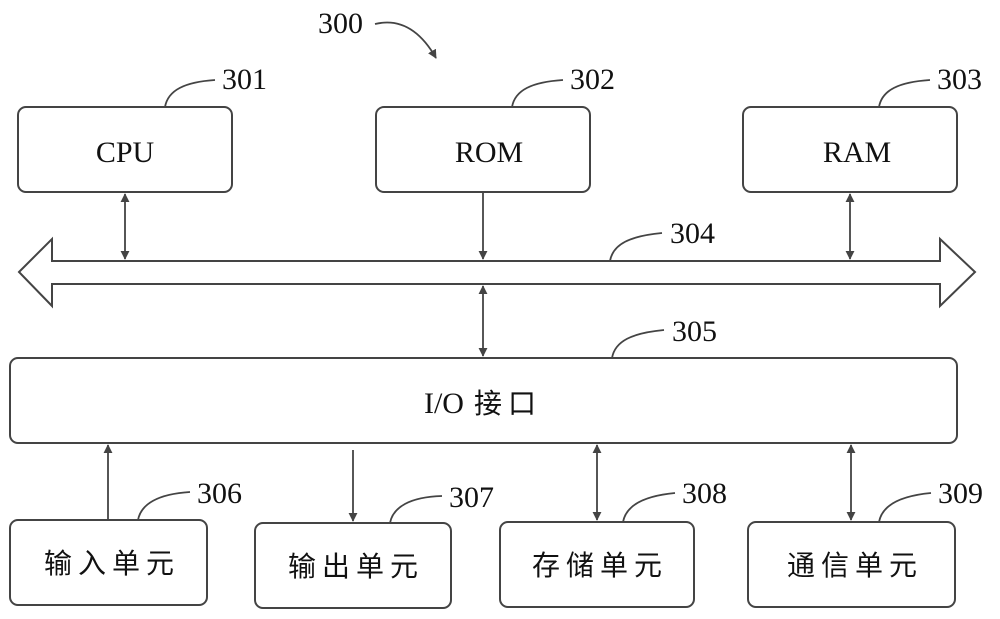 The height and width of the screenshot is (619, 1000). Describe the element at coordinates (125, 152) in the screenshot. I see `cpu-label: CPU` at that location.